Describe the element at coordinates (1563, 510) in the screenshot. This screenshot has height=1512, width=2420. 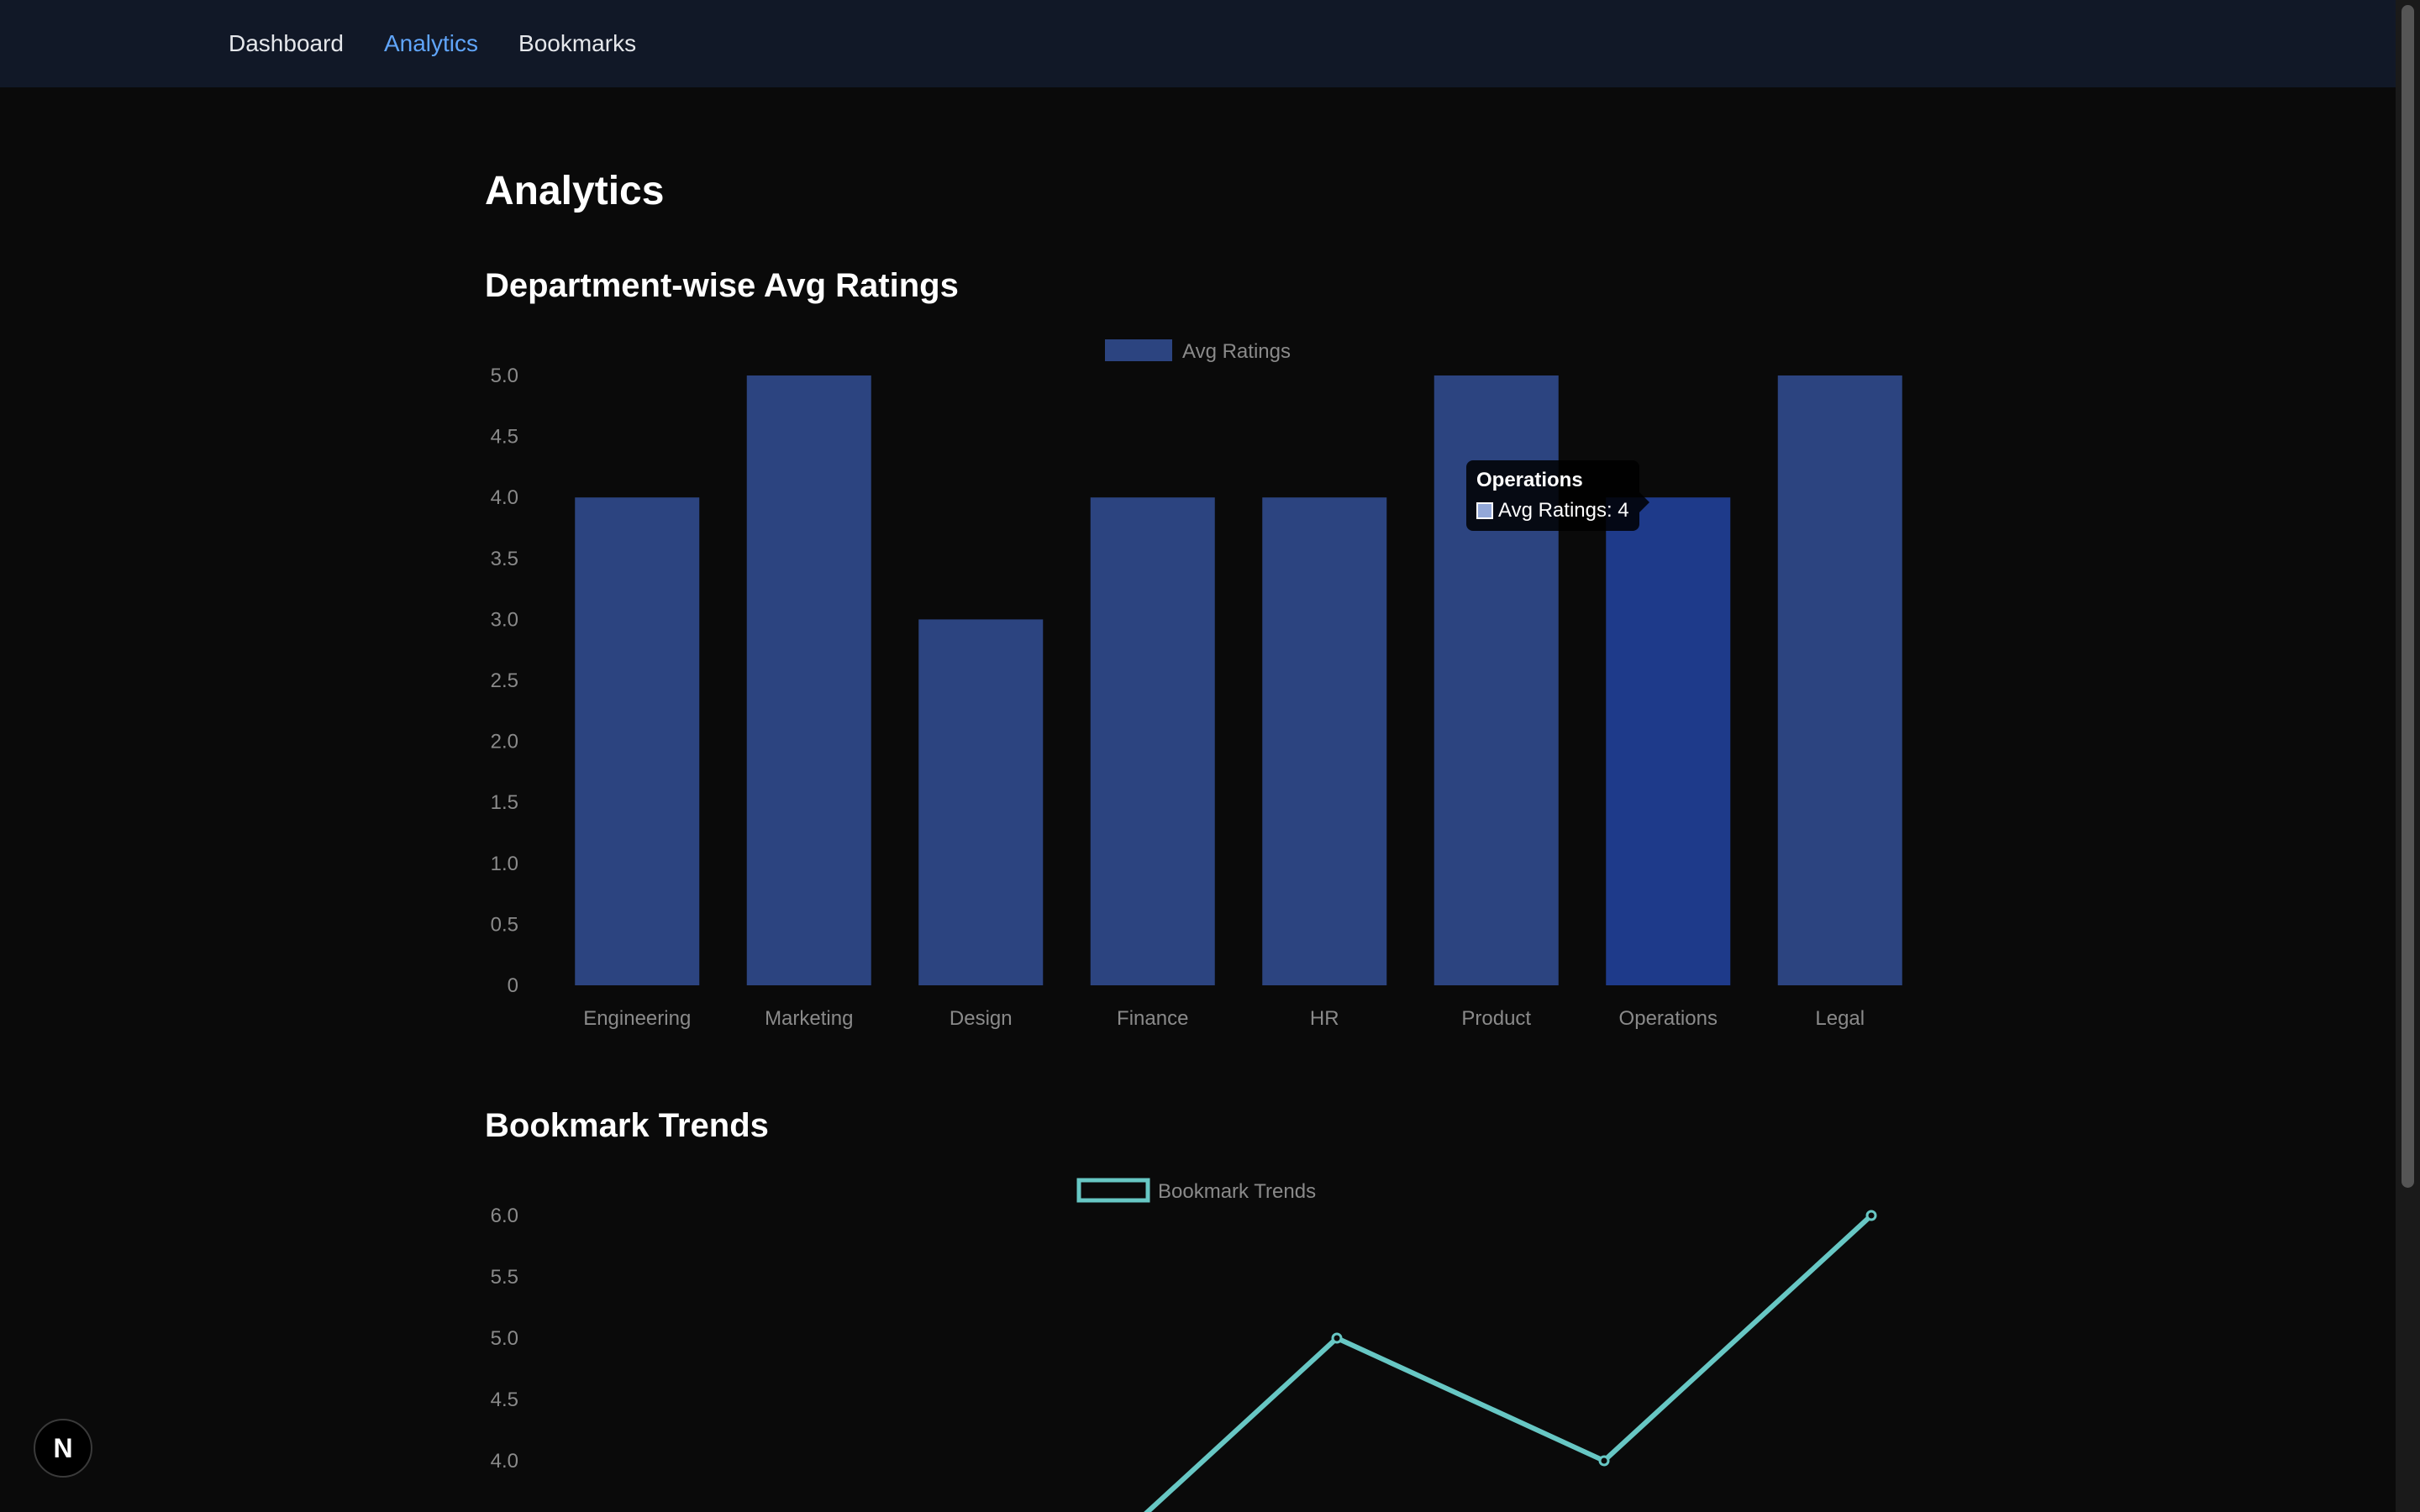
I see `tooltip-value: Avg Ratings: 4` at that location.